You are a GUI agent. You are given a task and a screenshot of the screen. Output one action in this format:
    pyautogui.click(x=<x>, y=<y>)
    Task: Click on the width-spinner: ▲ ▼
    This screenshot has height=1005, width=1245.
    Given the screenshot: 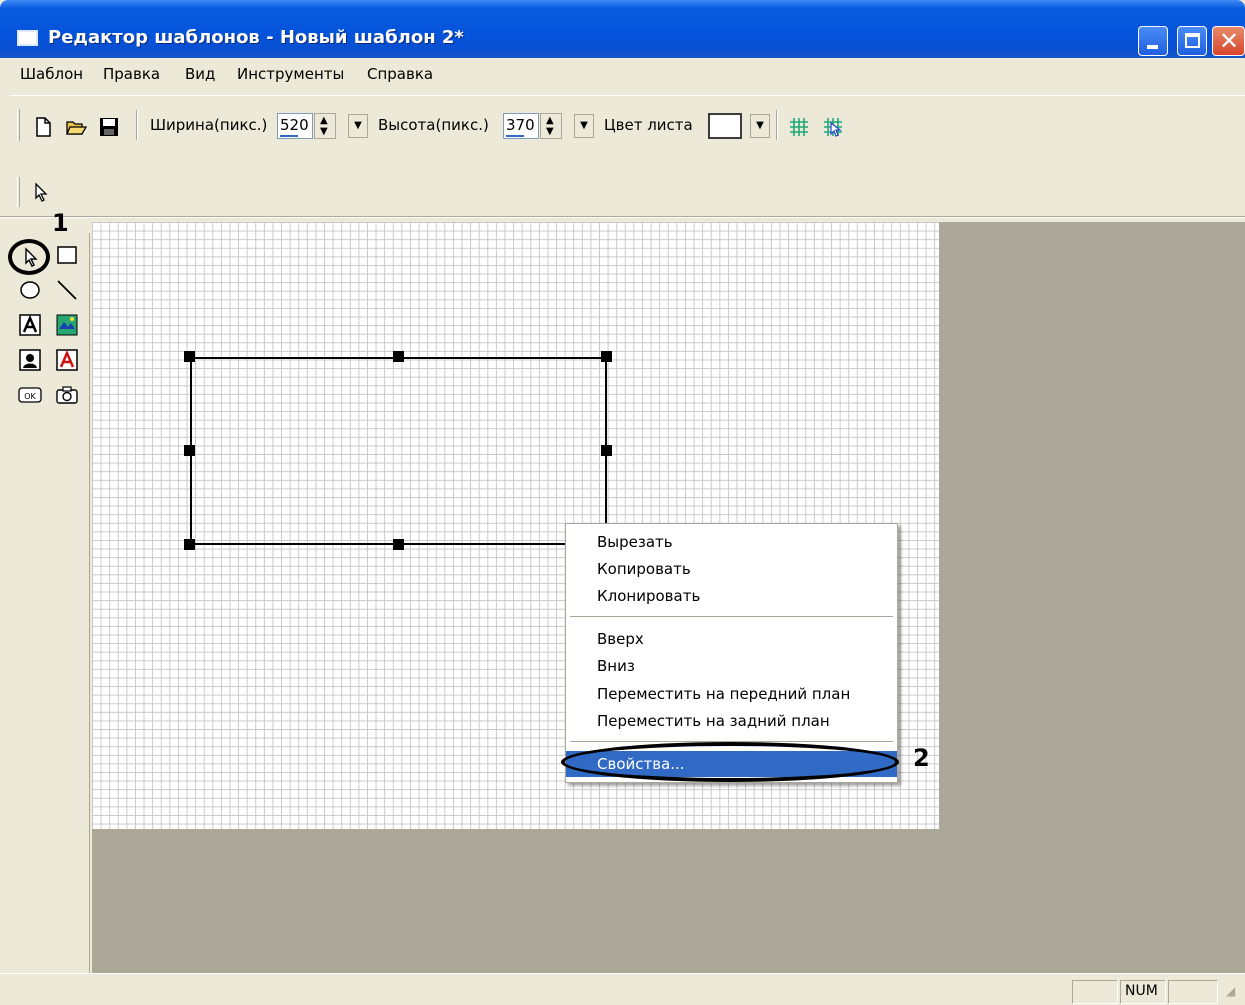 What is the action you would take?
    pyautogui.click(x=325, y=126)
    